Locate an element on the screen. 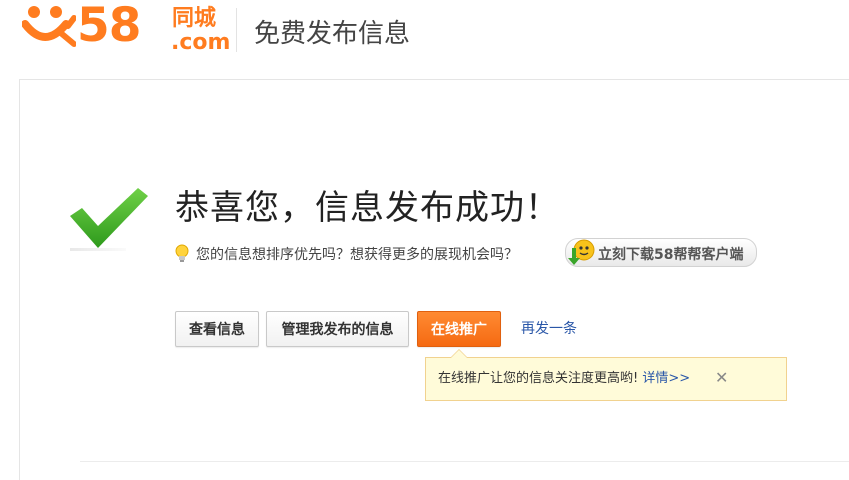  site-logo: 58 同城 .com is located at coordinates (126, 29).